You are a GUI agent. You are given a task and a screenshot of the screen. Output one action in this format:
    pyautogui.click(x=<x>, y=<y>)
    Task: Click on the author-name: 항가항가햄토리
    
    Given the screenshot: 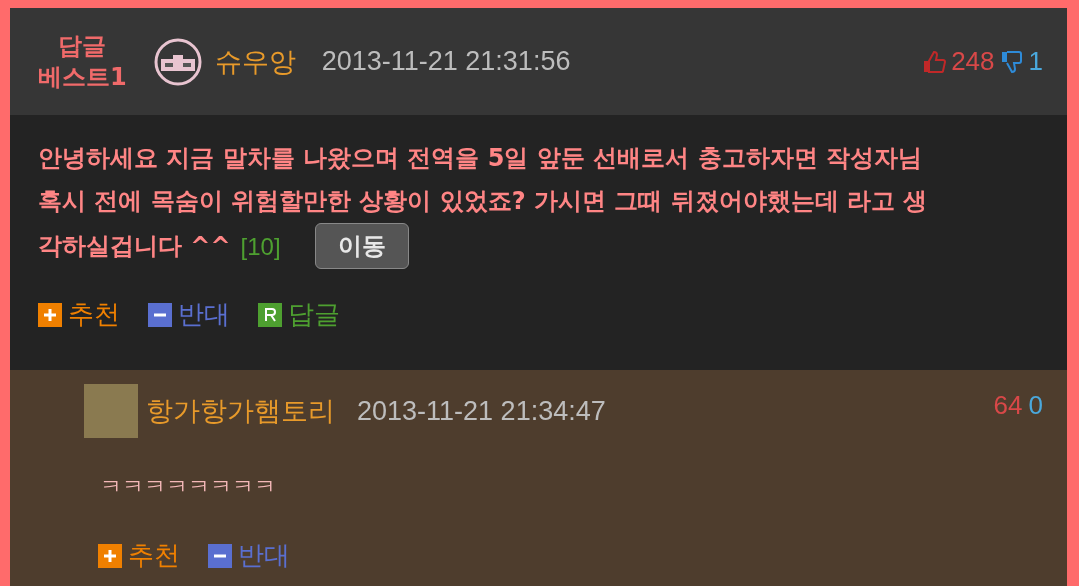 What is the action you would take?
    pyautogui.click(x=240, y=411)
    